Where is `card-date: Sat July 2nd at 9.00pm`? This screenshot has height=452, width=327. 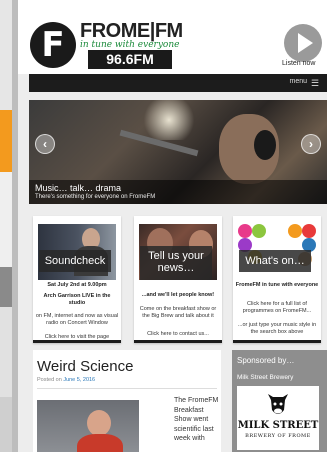
card-date: Sat July 2nd at 9.00pm is located at coordinates (77, 285).